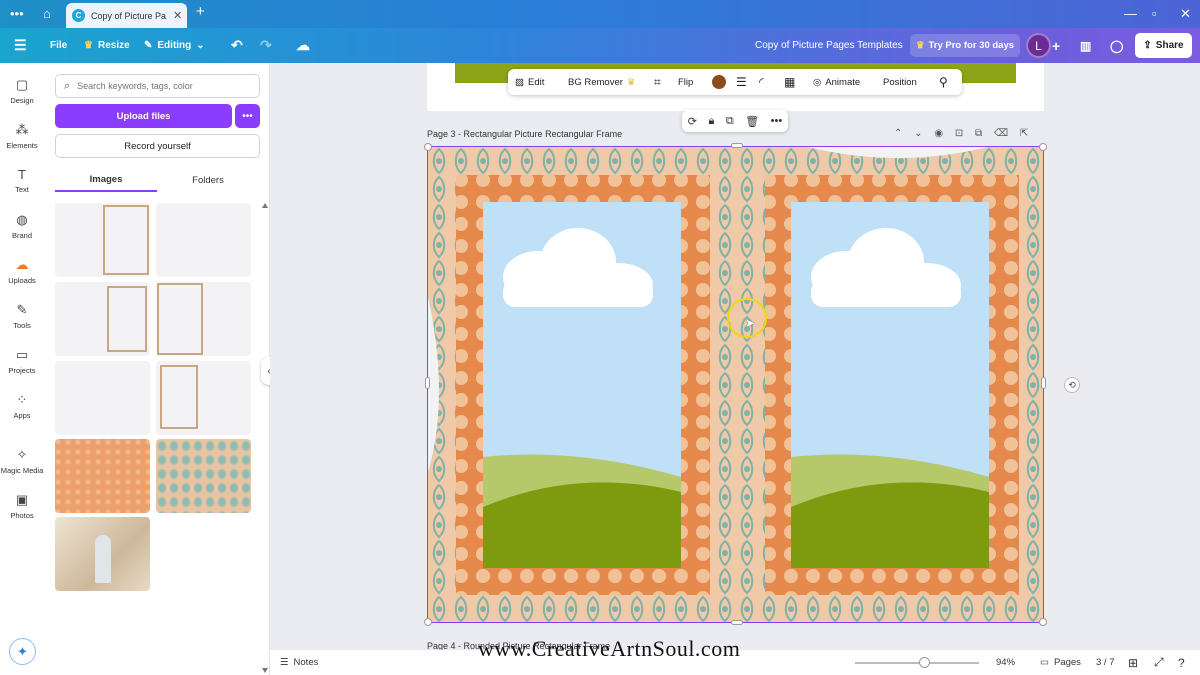 The width and height of the screenshot is (1200, 675). Describe the element at coordinates (247, 116) in the screenshot. I see `upload-options-button: •••` at that location.